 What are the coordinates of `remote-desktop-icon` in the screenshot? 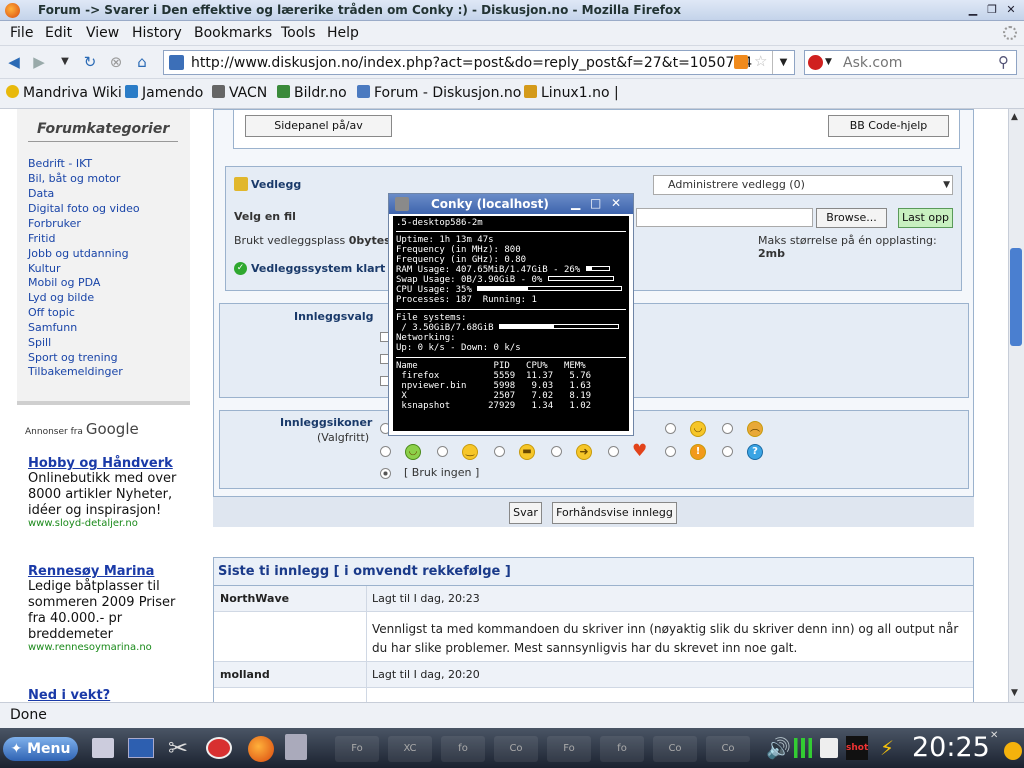 It's located at (219, 748).